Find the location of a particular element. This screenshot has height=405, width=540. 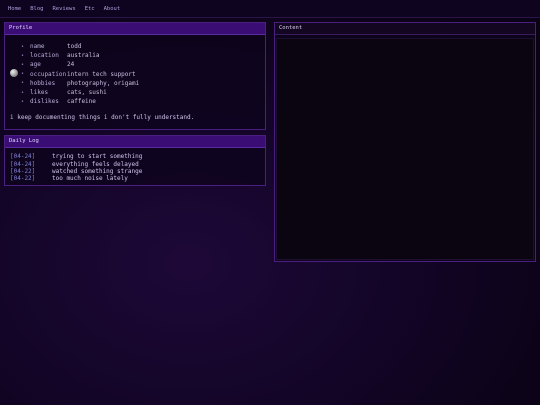

profile-value: todd is located at coordinates (74, 47).